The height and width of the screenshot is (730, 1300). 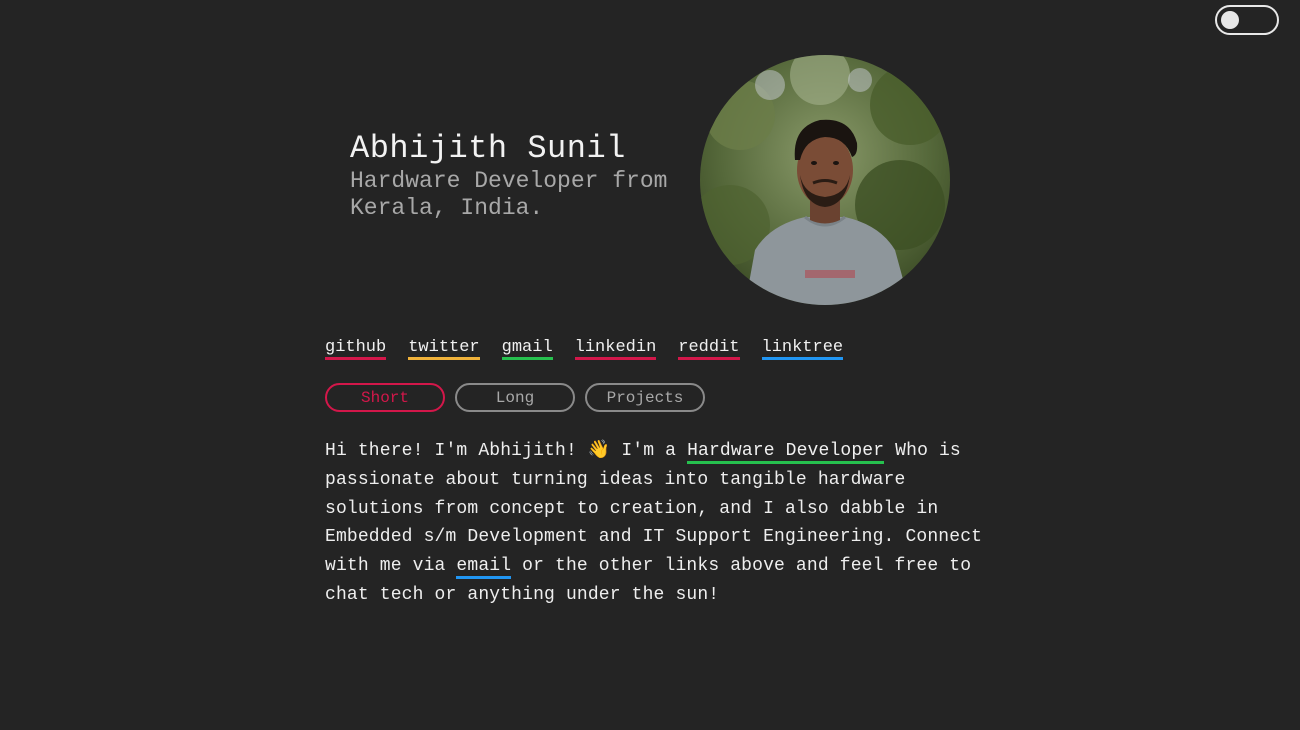 I want to click on hardware-developer-link: Hardware Developer, so click(x=786, y=452).